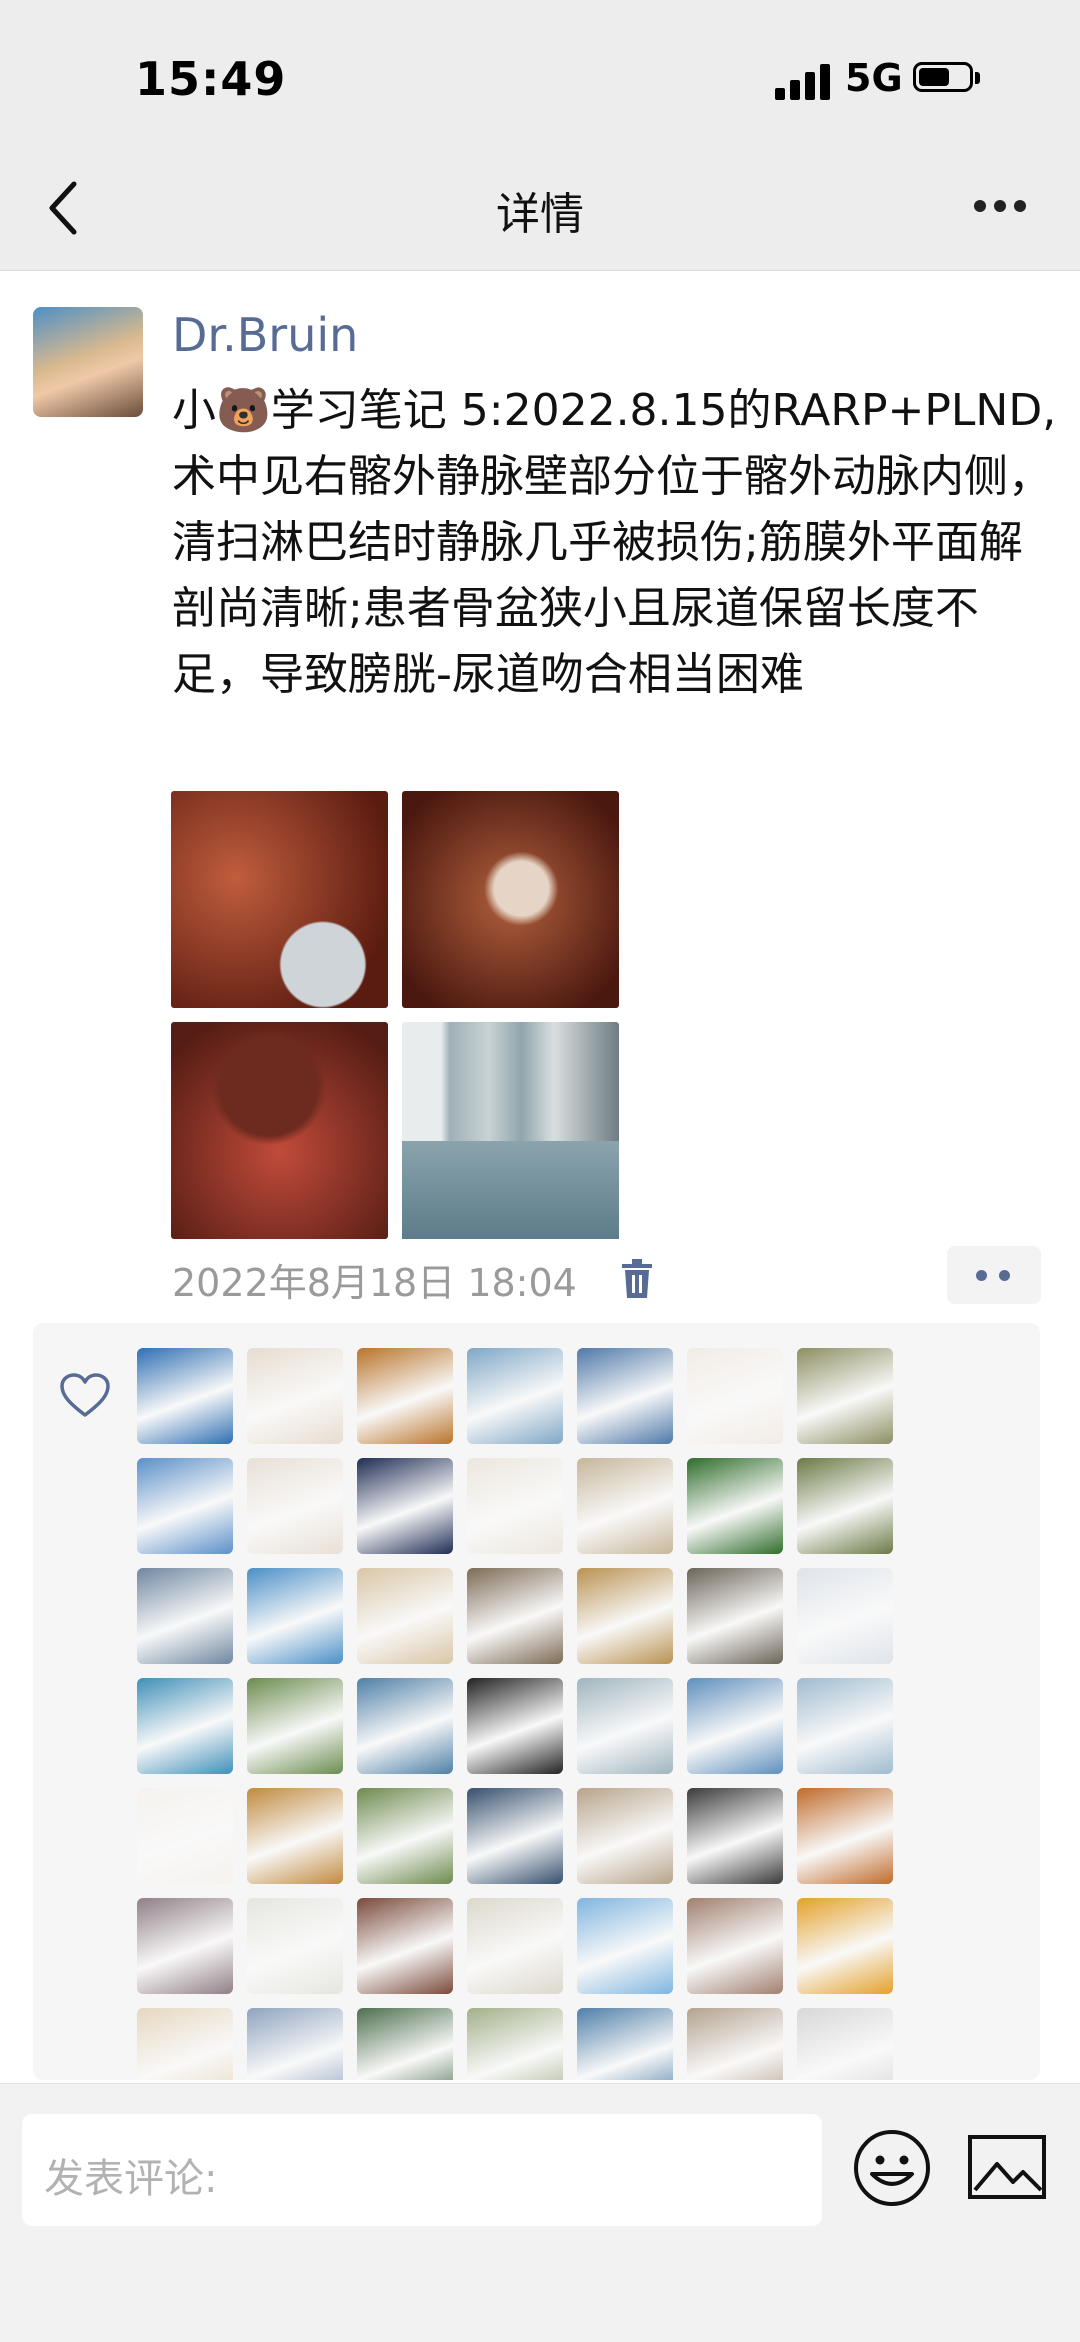  I want to click on status-time: 15:49, so click(211, 79).